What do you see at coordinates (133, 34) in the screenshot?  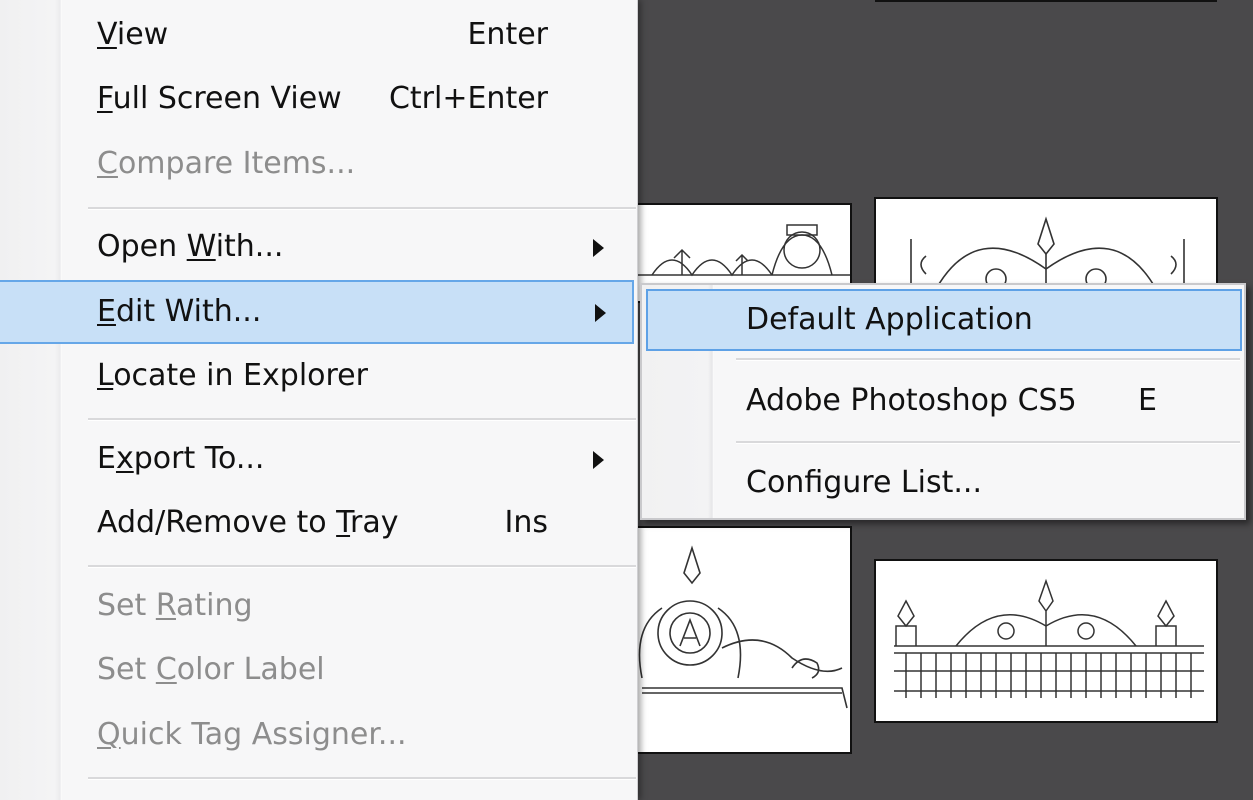 I see `menu-item-label: View` at bounding box center [133, 34].